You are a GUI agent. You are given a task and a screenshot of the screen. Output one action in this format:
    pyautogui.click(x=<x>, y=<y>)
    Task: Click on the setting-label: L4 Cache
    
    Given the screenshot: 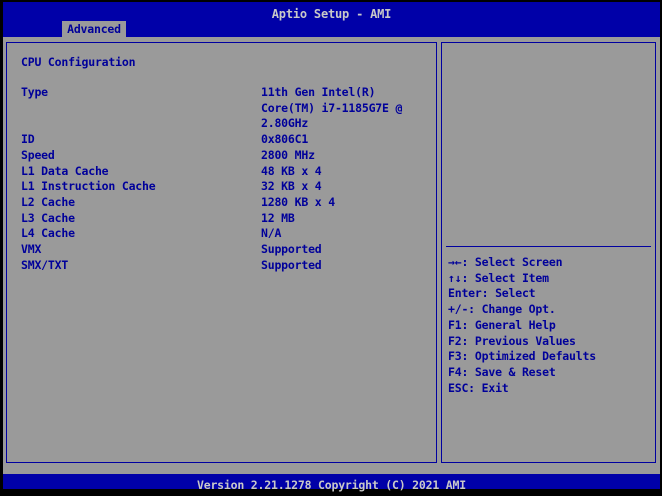 What is the action you would take?
    pyautogui.click(x=48, y=233)
    